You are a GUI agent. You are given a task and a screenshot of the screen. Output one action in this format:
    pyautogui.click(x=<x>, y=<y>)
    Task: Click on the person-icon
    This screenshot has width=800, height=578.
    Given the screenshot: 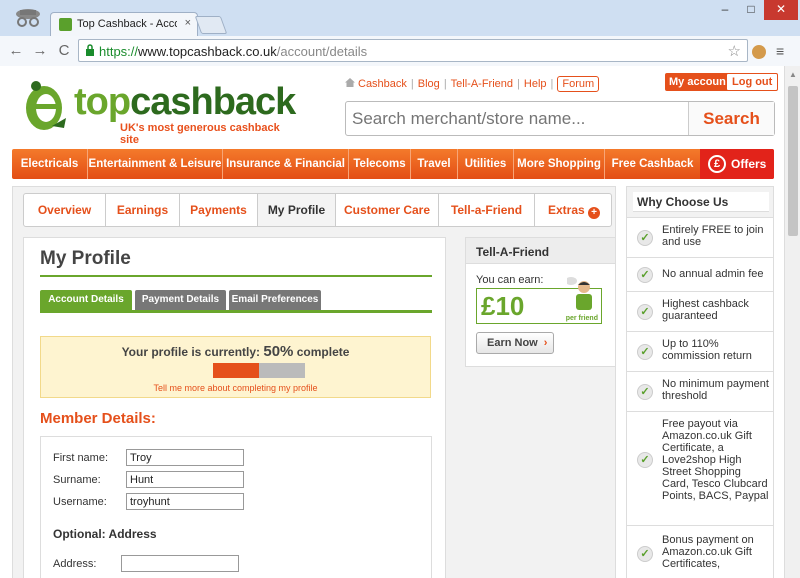 What is the action you would take?
    pyautogui.click(x=579, y=293)
    